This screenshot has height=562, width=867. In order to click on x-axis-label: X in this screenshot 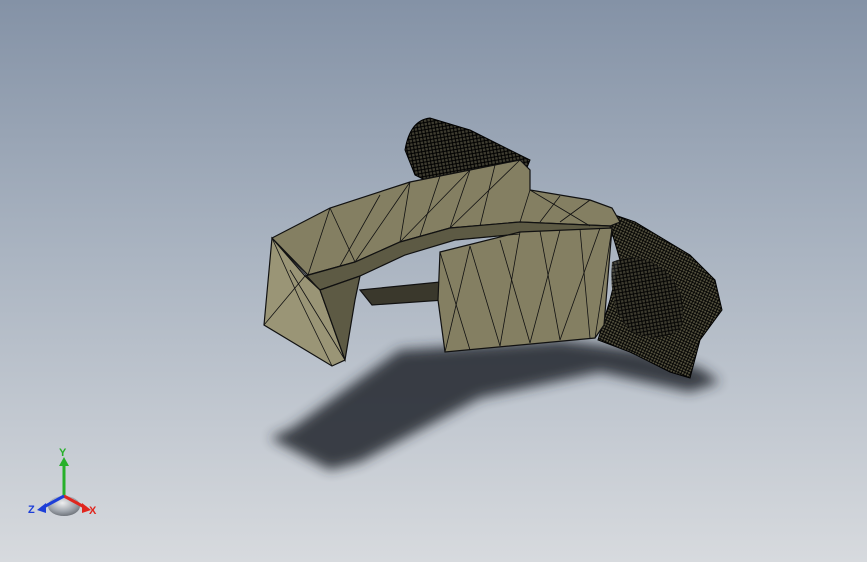, I will do `click(93, 511)`.